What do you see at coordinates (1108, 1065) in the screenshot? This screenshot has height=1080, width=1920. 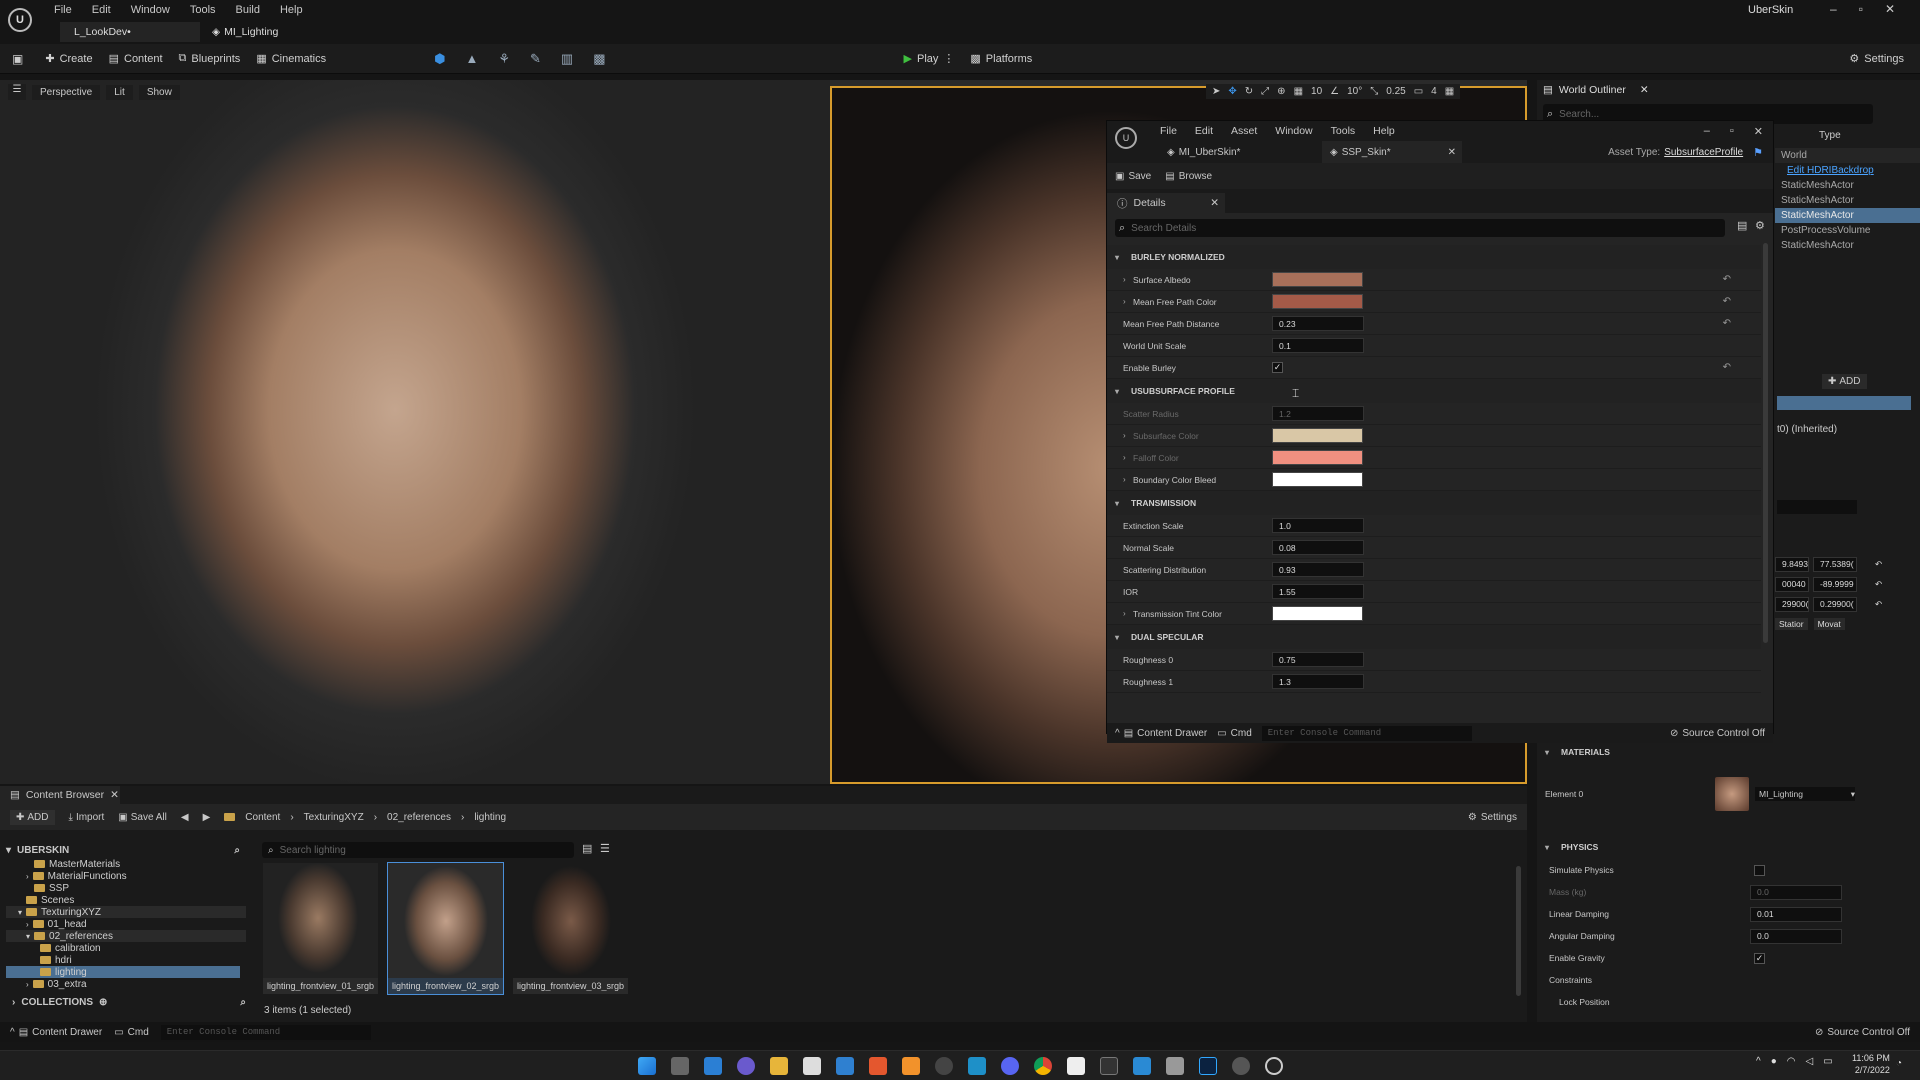 I see `terminal-icon` at bounding box center [1108, 1065].